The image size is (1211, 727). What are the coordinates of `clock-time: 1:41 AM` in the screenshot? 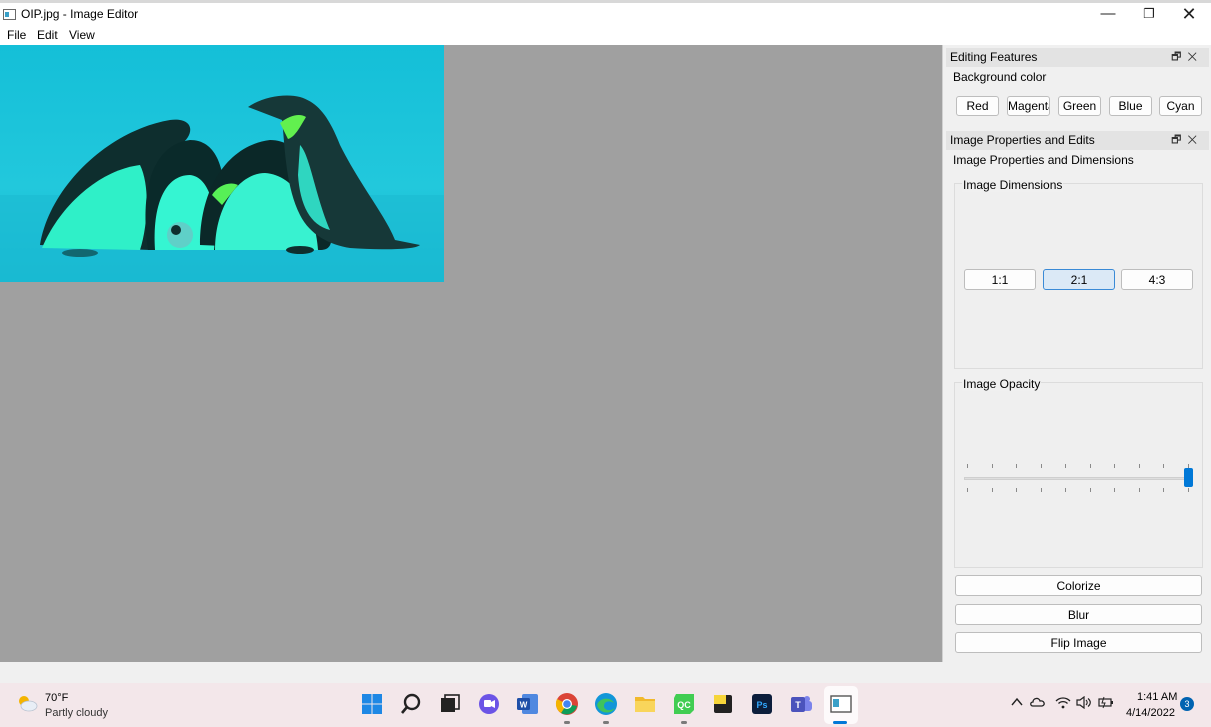 It's located at (1157, 697).